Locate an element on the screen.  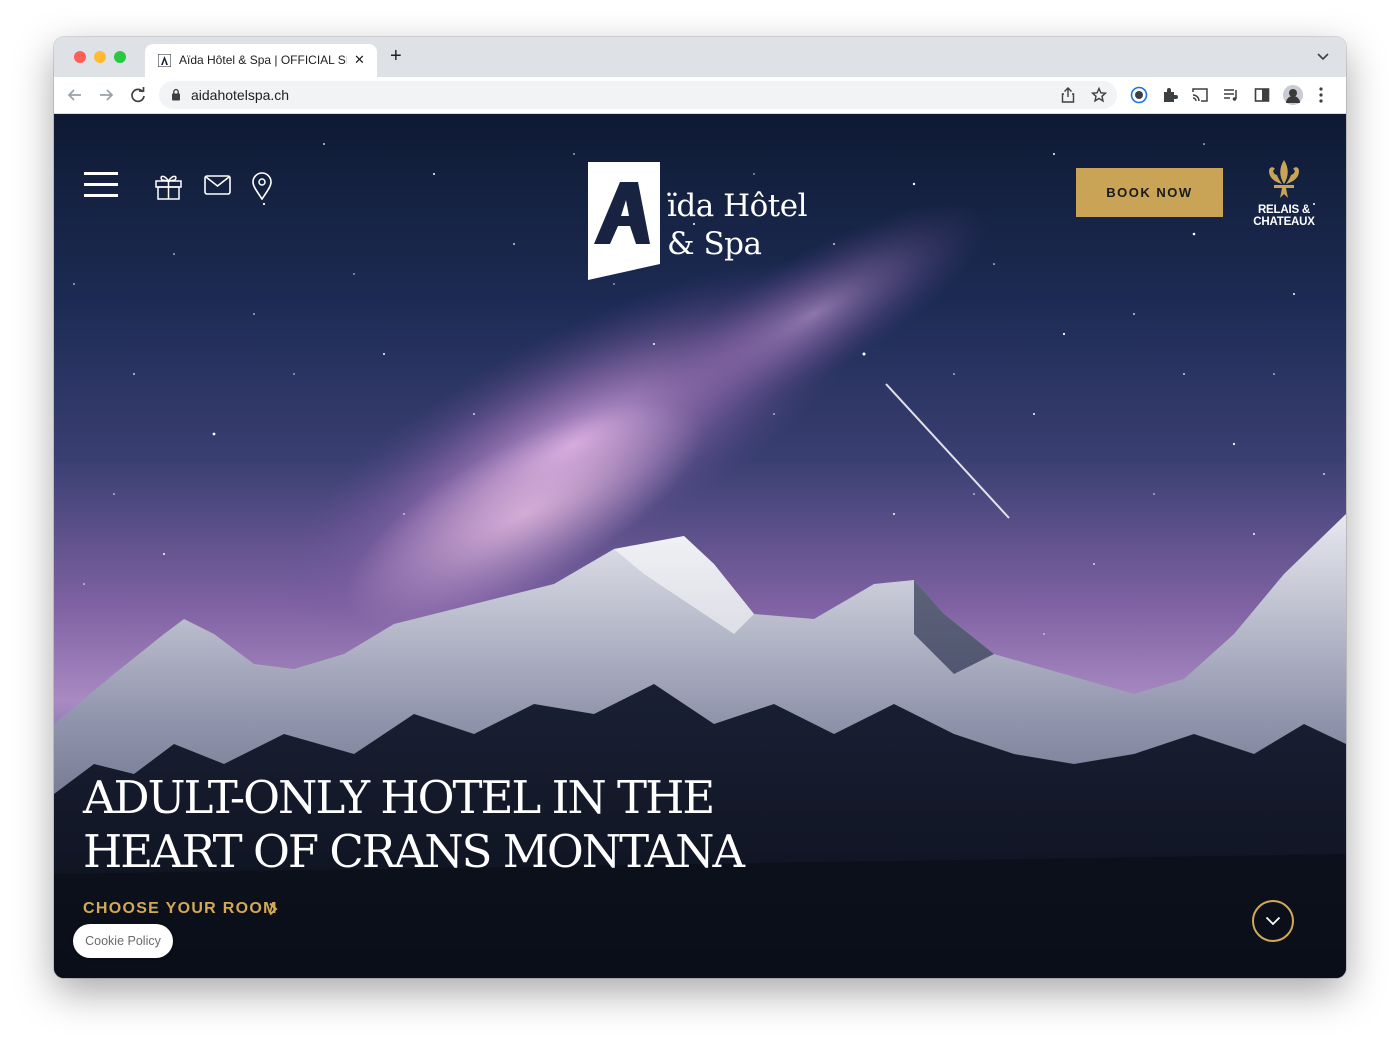
cookie-policy-button: Cookie Policy is located at coordinates (123, 941).